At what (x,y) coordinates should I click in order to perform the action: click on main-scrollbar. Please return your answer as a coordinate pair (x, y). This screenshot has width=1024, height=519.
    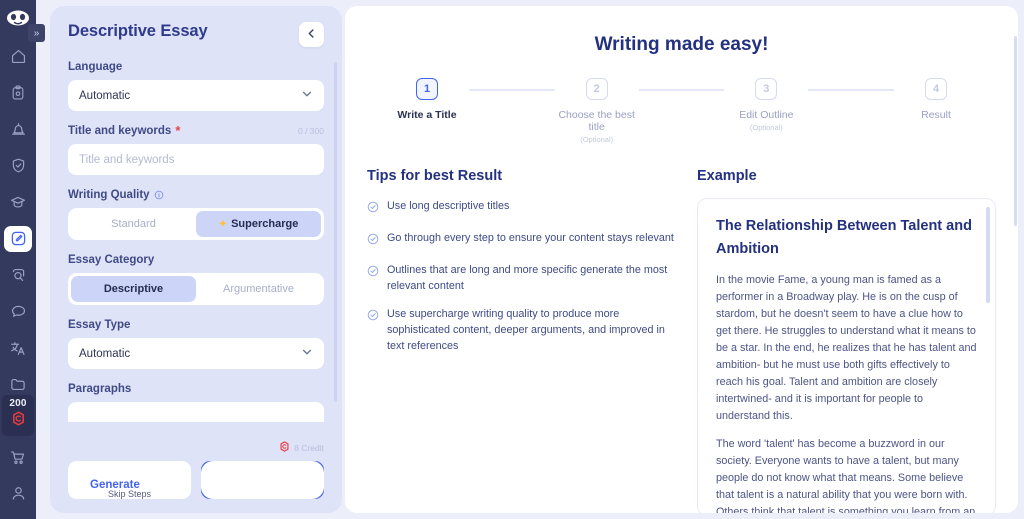
    Looking at the image, I should click on (1015, 131).